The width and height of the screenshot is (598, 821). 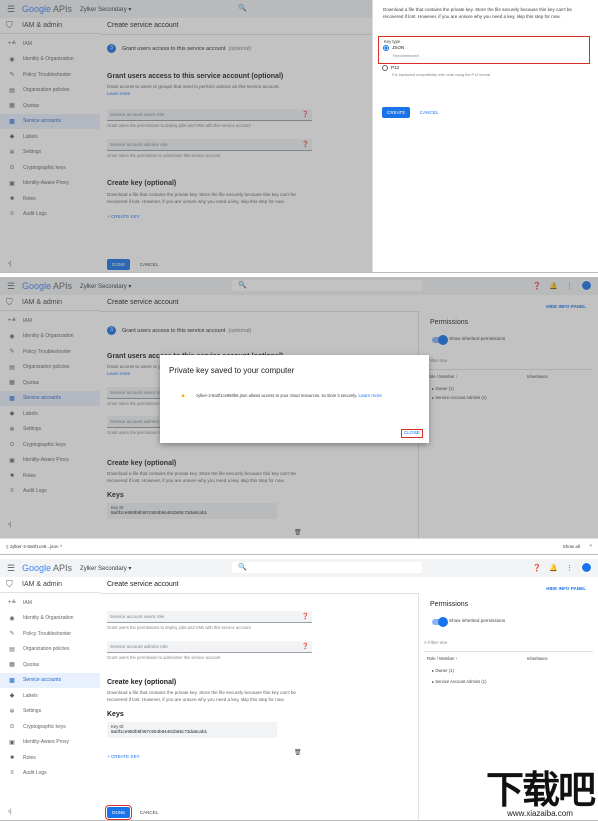 I want to click on account-circle-icon: ◉, so click(x=12, y=618).